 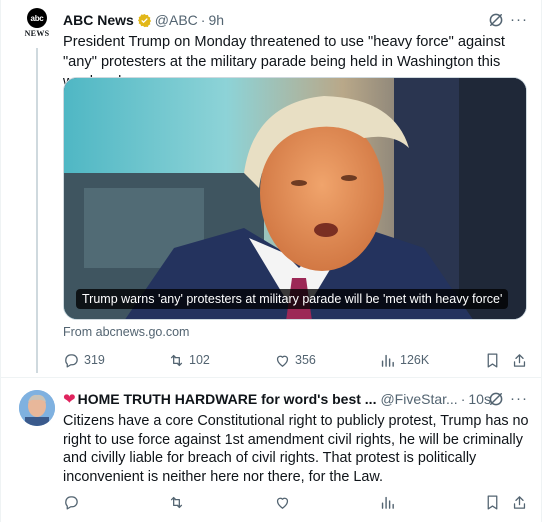 I want to click on like-button, so click(x=284, y=502).